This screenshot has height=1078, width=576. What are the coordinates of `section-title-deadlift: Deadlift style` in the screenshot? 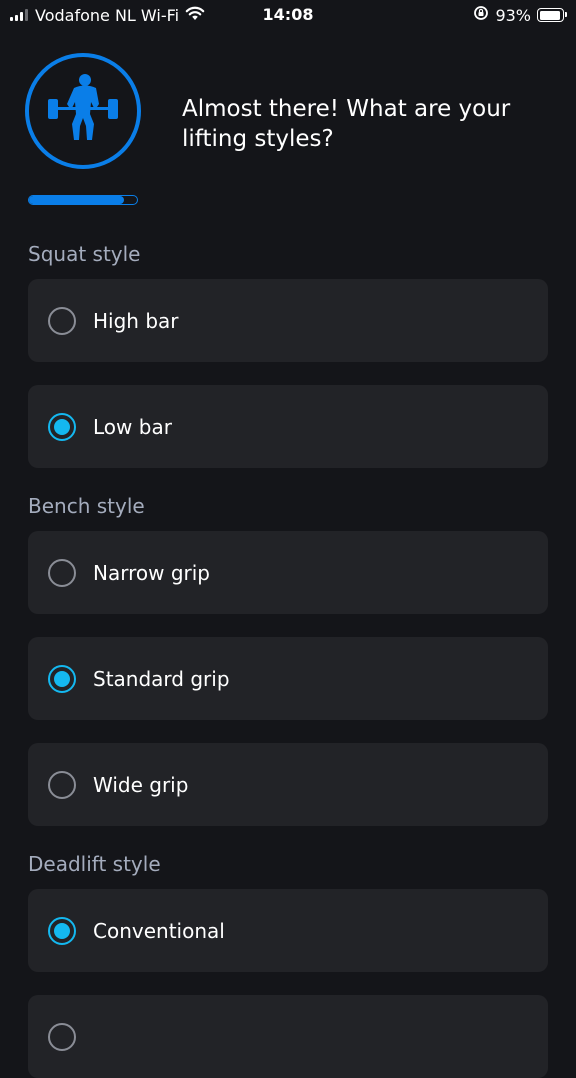 It's located at (94, 864).